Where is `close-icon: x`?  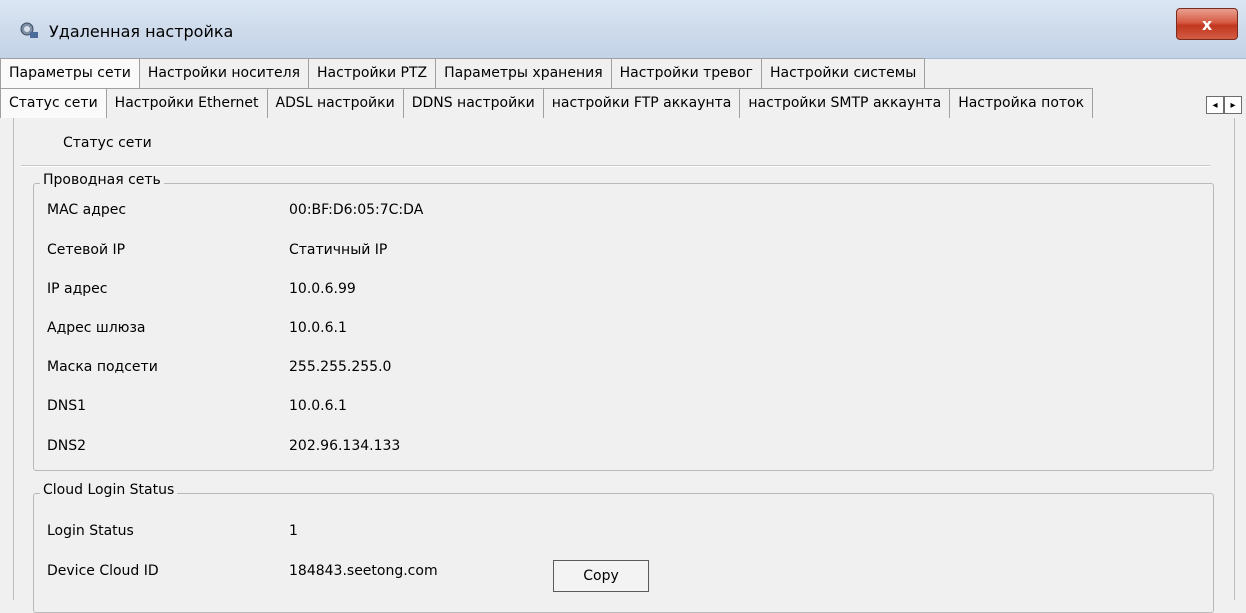 close-icon: x is located at coordinates (1207, 24).